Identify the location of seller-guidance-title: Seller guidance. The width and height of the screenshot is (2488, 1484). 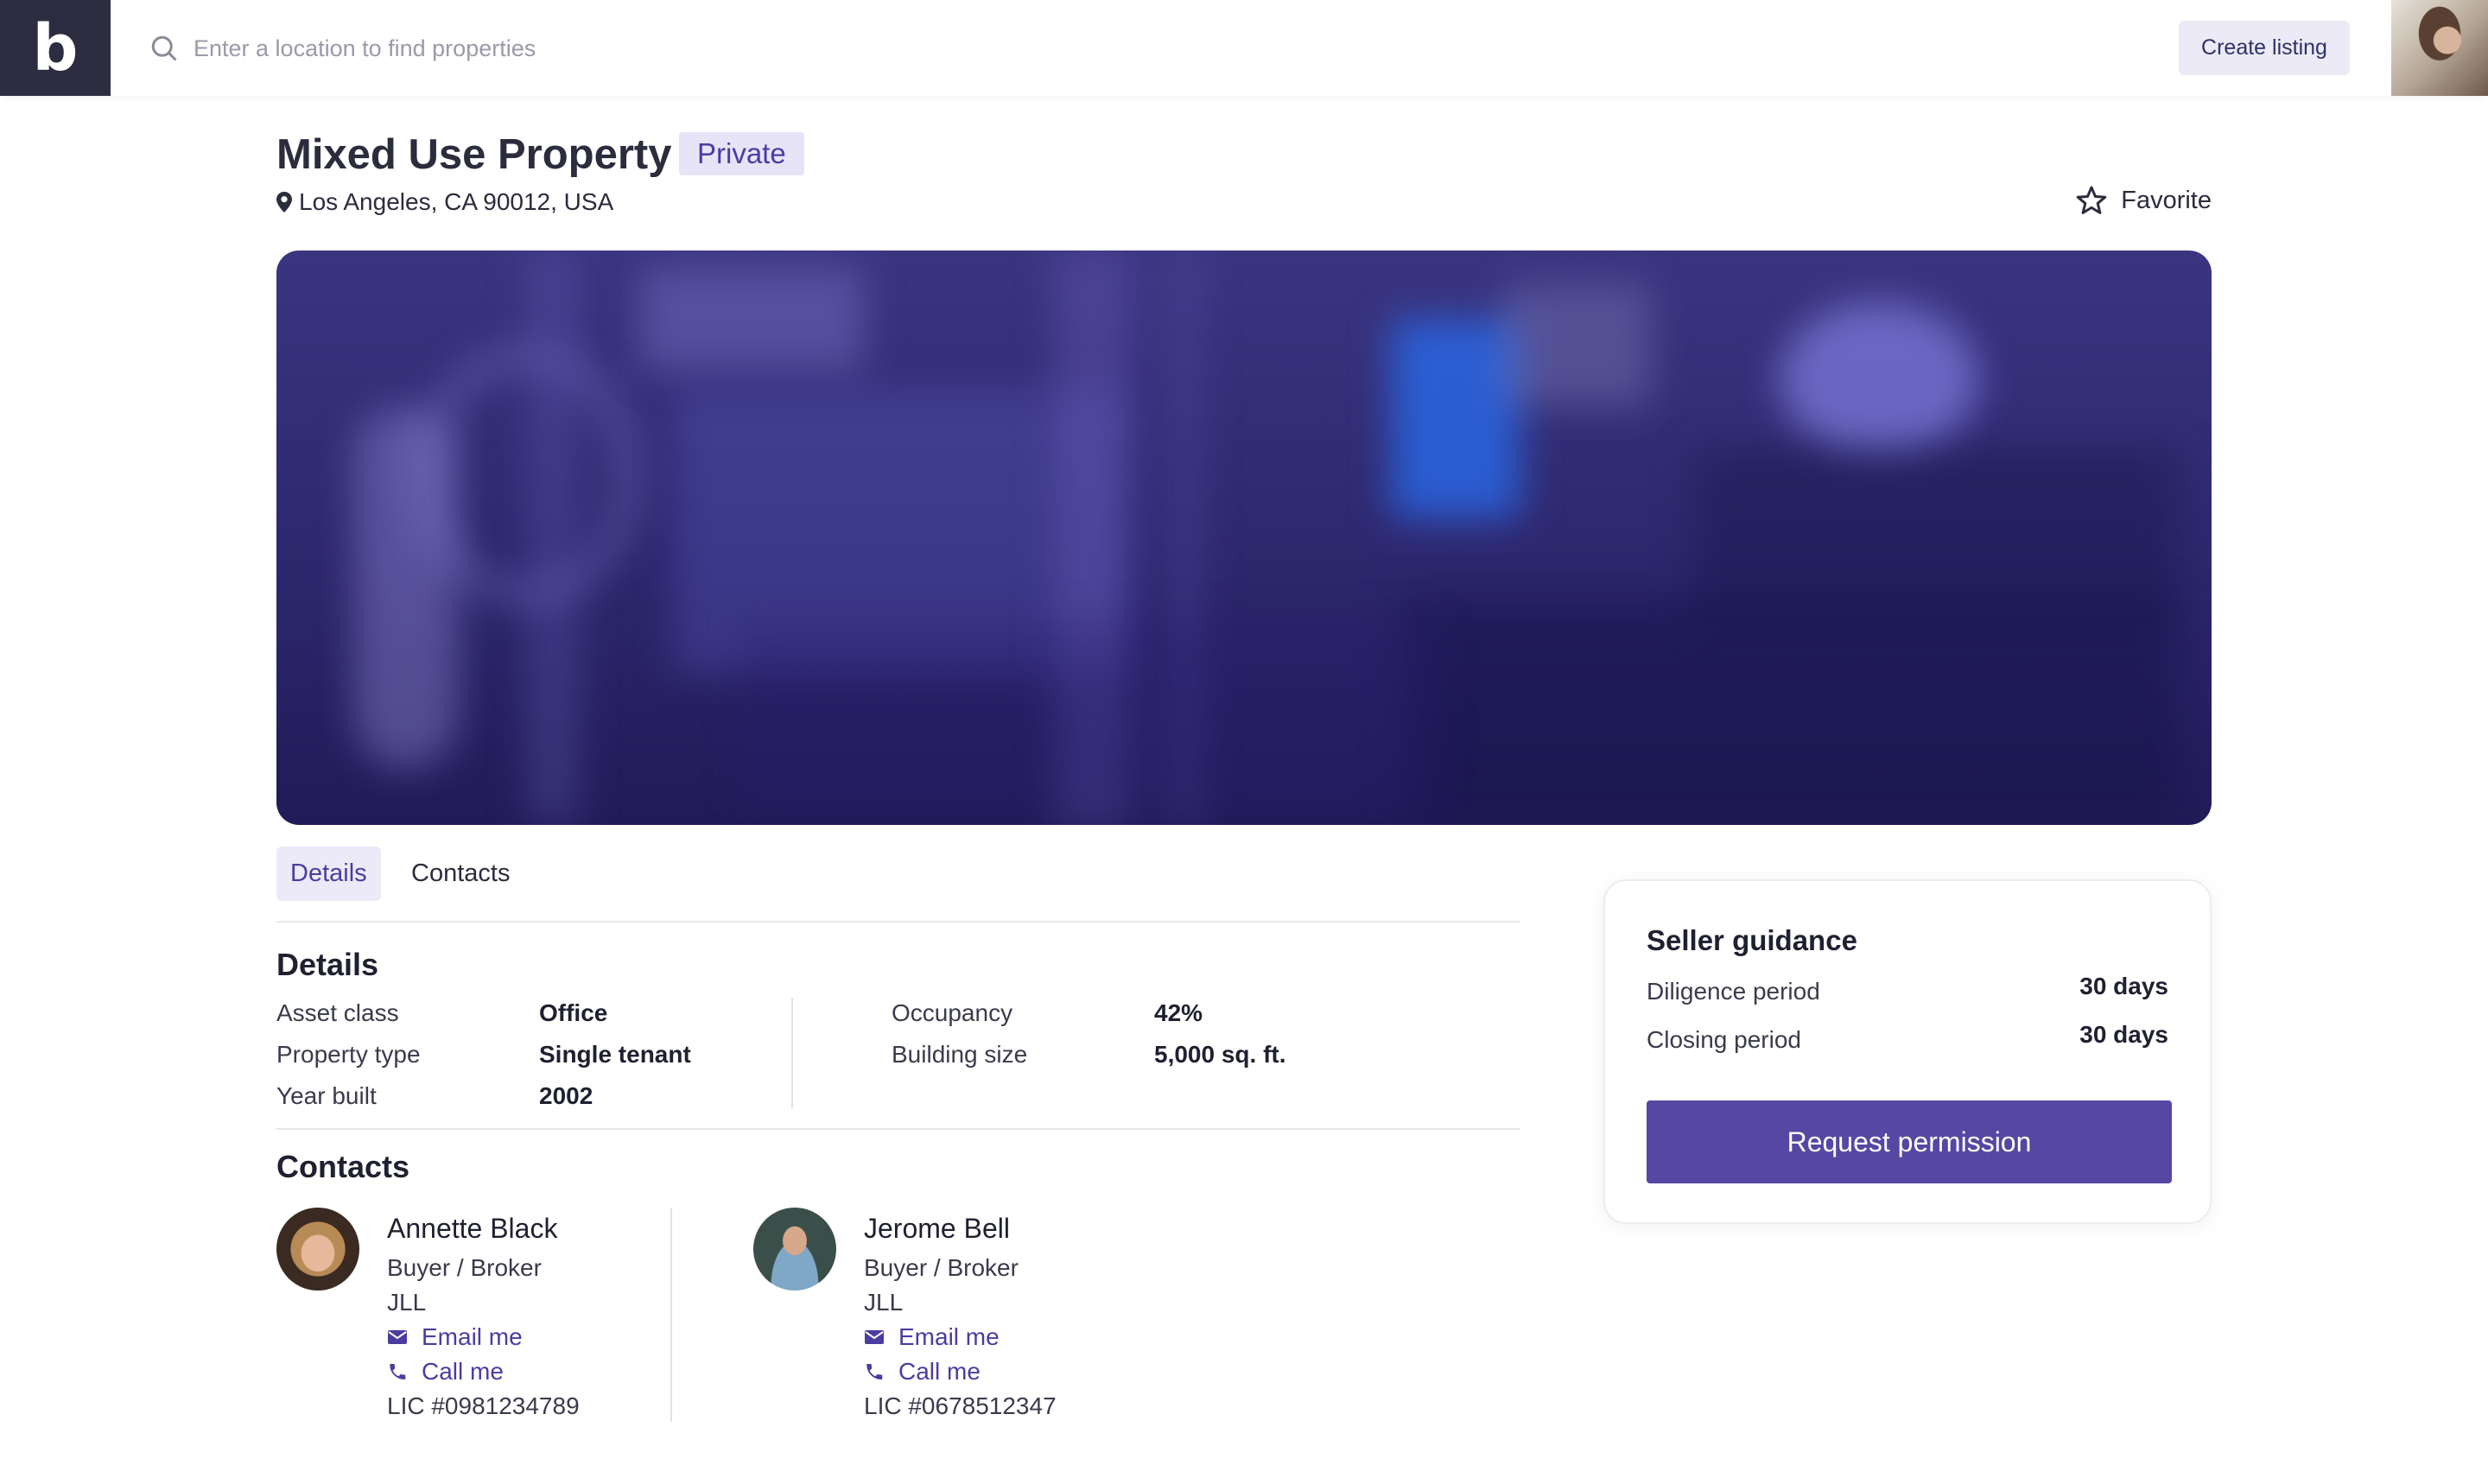
(1752, 940).